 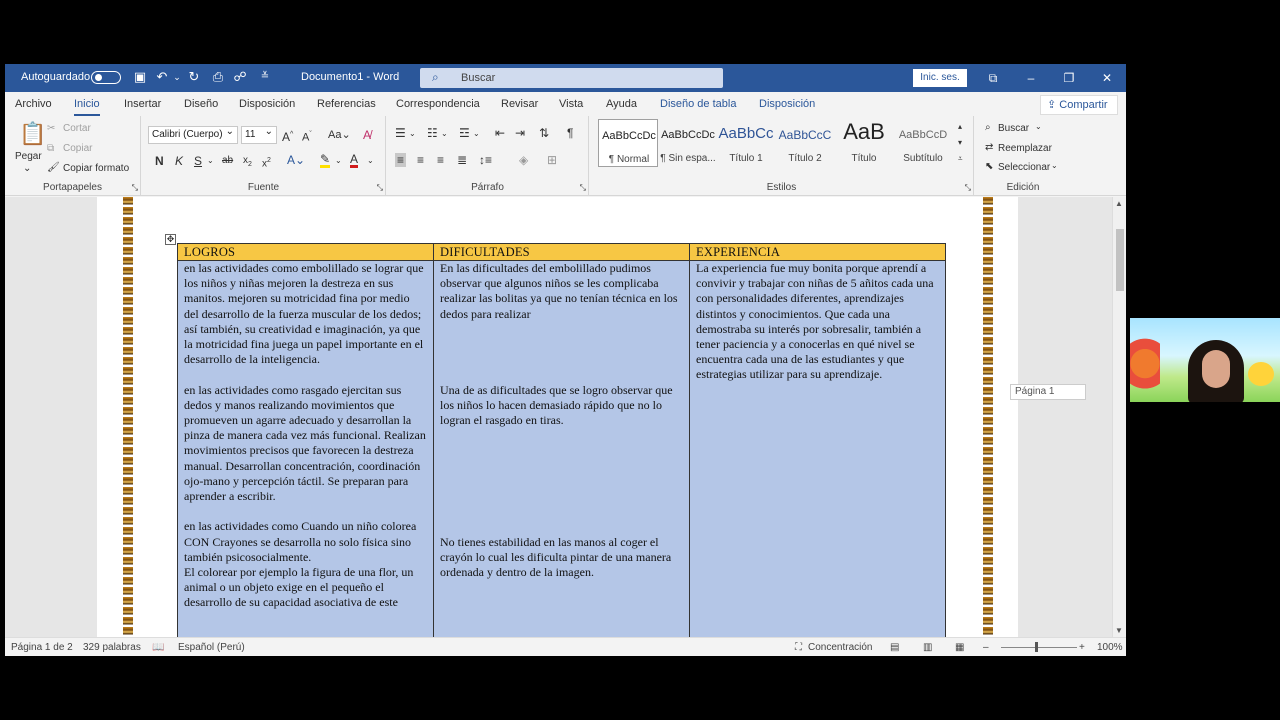 I want to click on tab-disposicion: Disposición, so click(x=267, y=104).